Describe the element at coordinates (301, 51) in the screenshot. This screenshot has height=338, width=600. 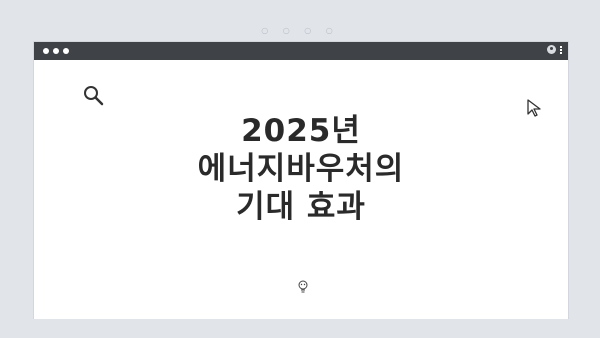
I see `window-titlebar` at that location.